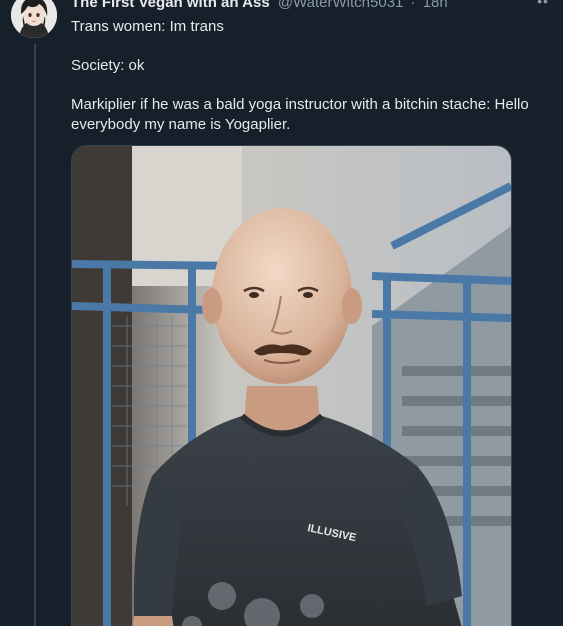 This screenshot has height=626, width=563. Describe the element at coordinates (35, 335) in the screenshot. I see `thread-connector-line` at that location.